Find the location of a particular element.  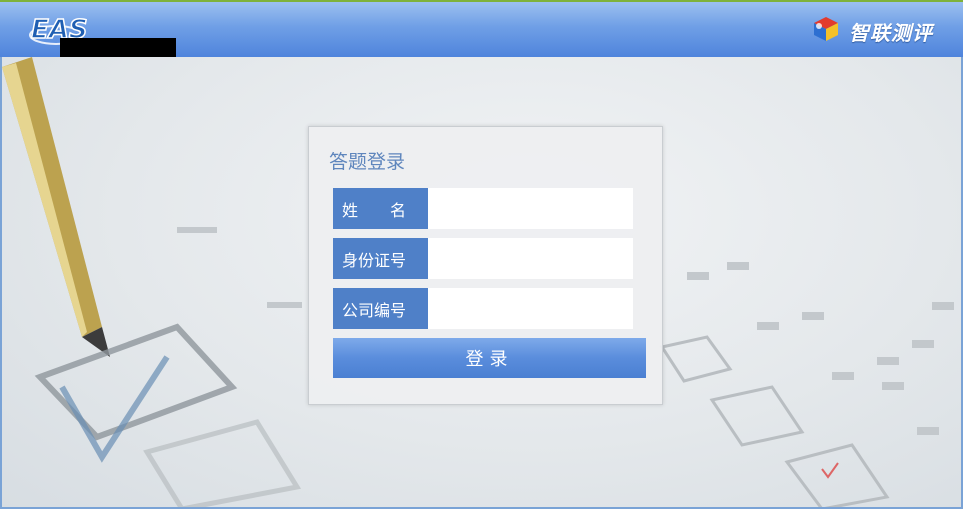

company-code-input is located at coordinates (530, 308).